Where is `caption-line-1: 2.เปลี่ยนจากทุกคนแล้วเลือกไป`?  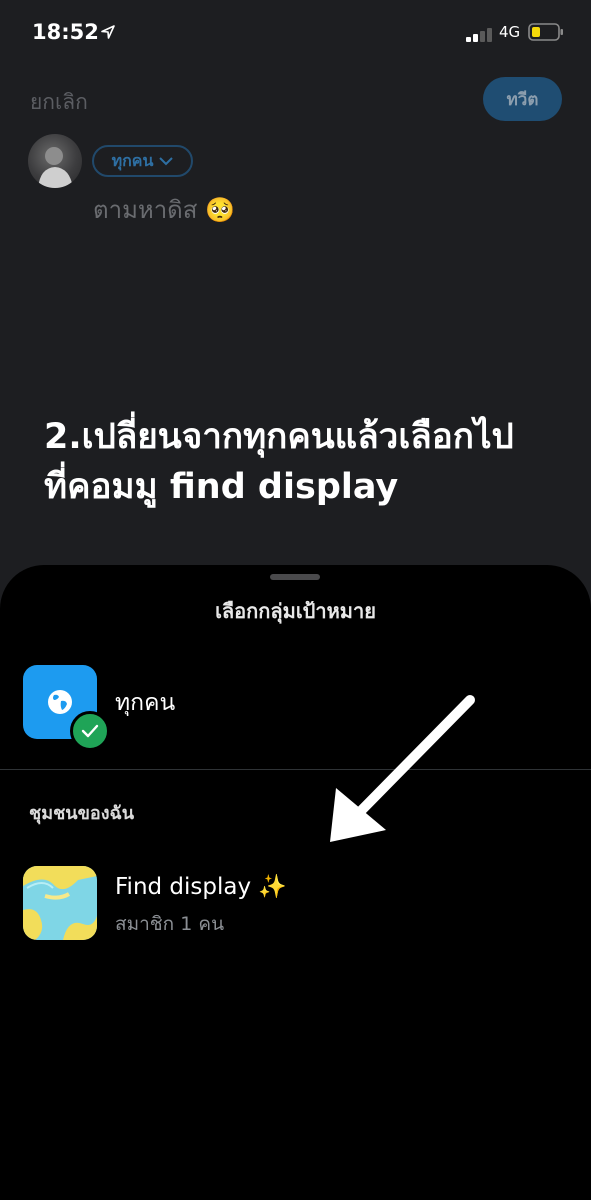
caption-line-1: 2.เปลี่ยนจากทุกคนแล้วเลือกไป is located at coordinates (279, 437).